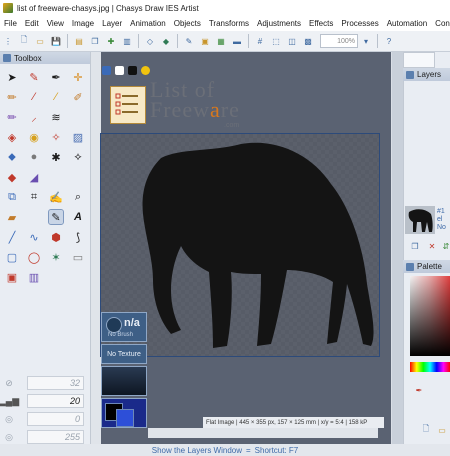 The width and height of the screenshot is (450, 456). I want to click on color-cube-tool-icon: ▣, so click(12, 277).